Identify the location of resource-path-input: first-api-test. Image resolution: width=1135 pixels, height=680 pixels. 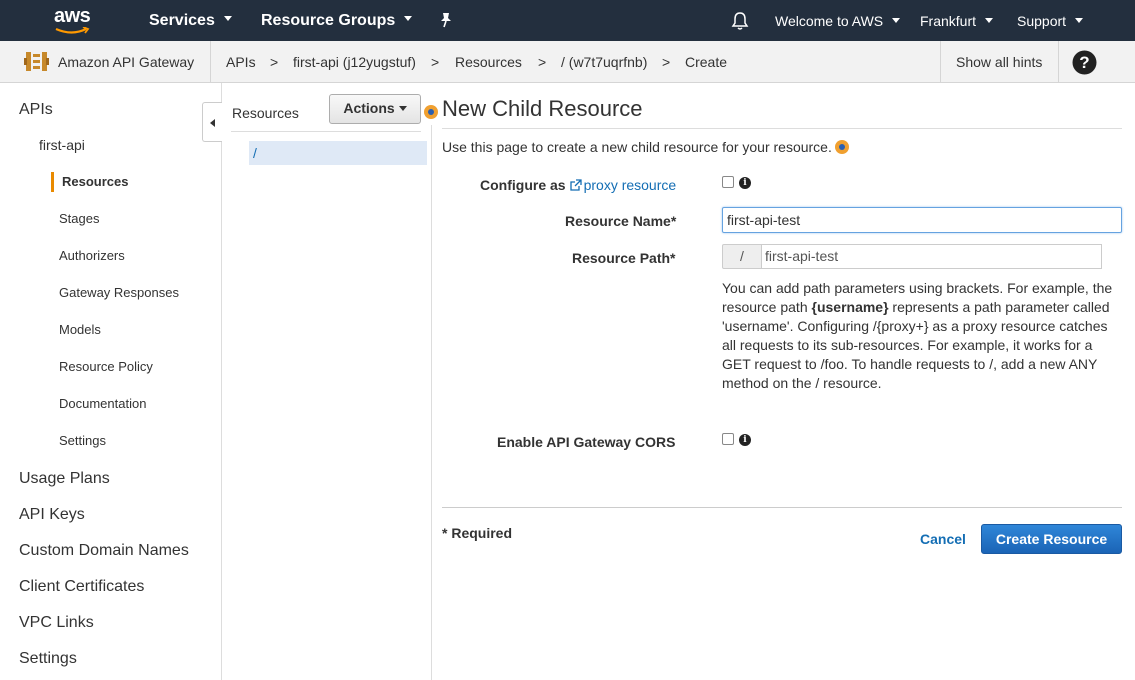
(932, 256).